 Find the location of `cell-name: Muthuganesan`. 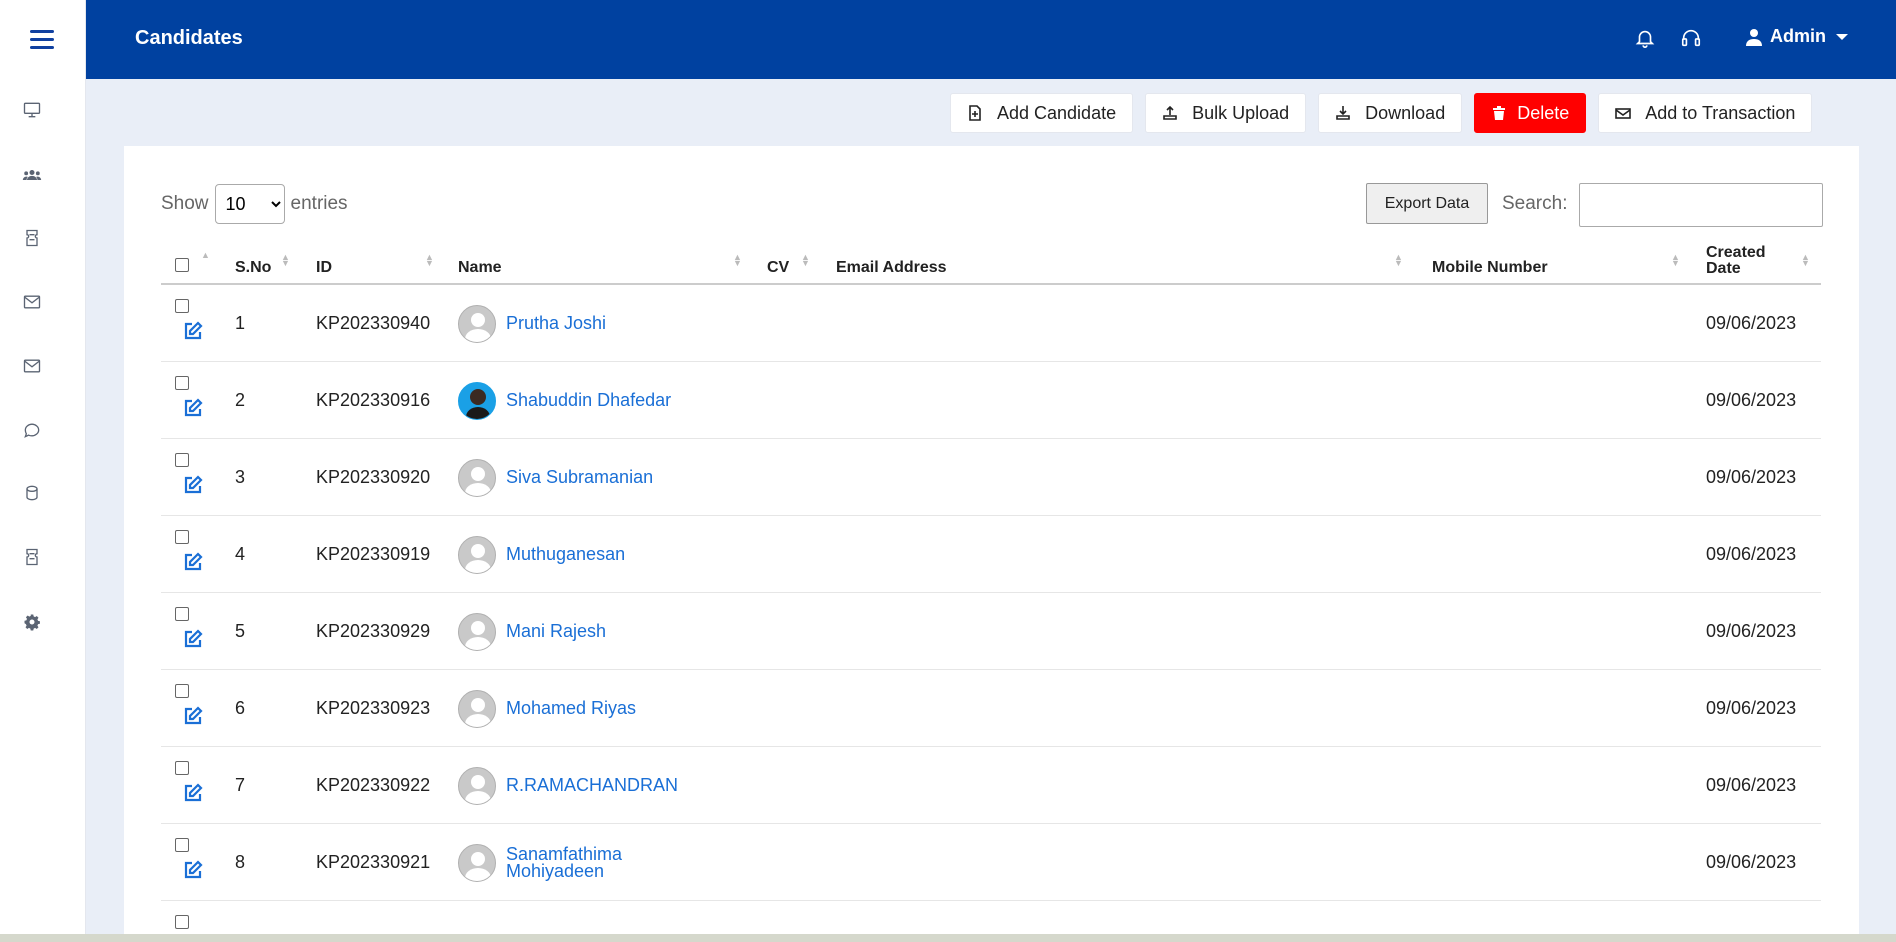

cell-name: Muthuganesan is located at coordinates (541, 554).